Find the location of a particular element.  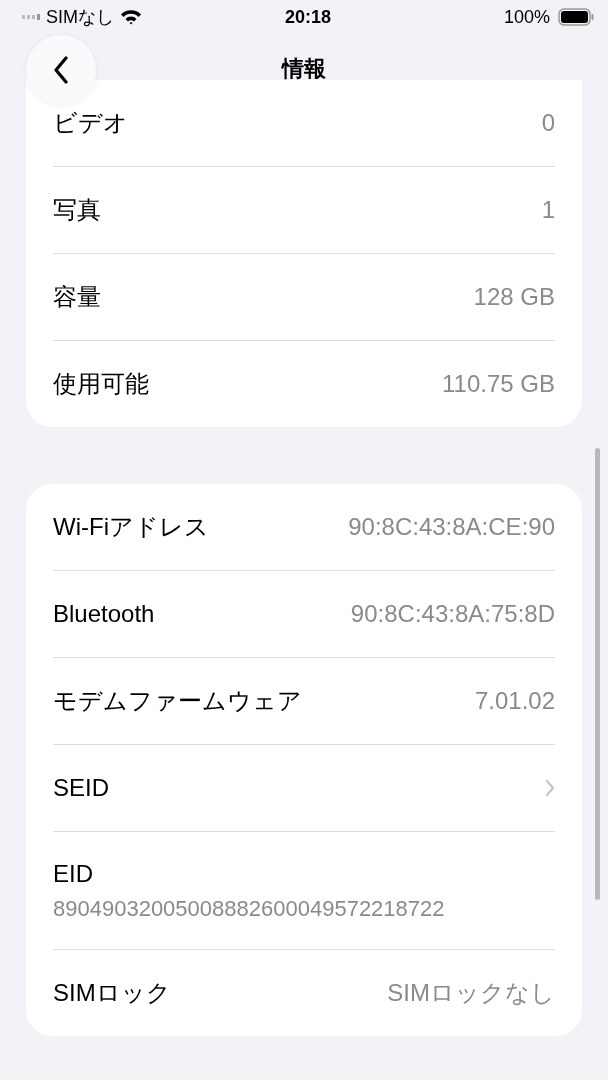

row-label: EID is located at coordinates (73, 873).